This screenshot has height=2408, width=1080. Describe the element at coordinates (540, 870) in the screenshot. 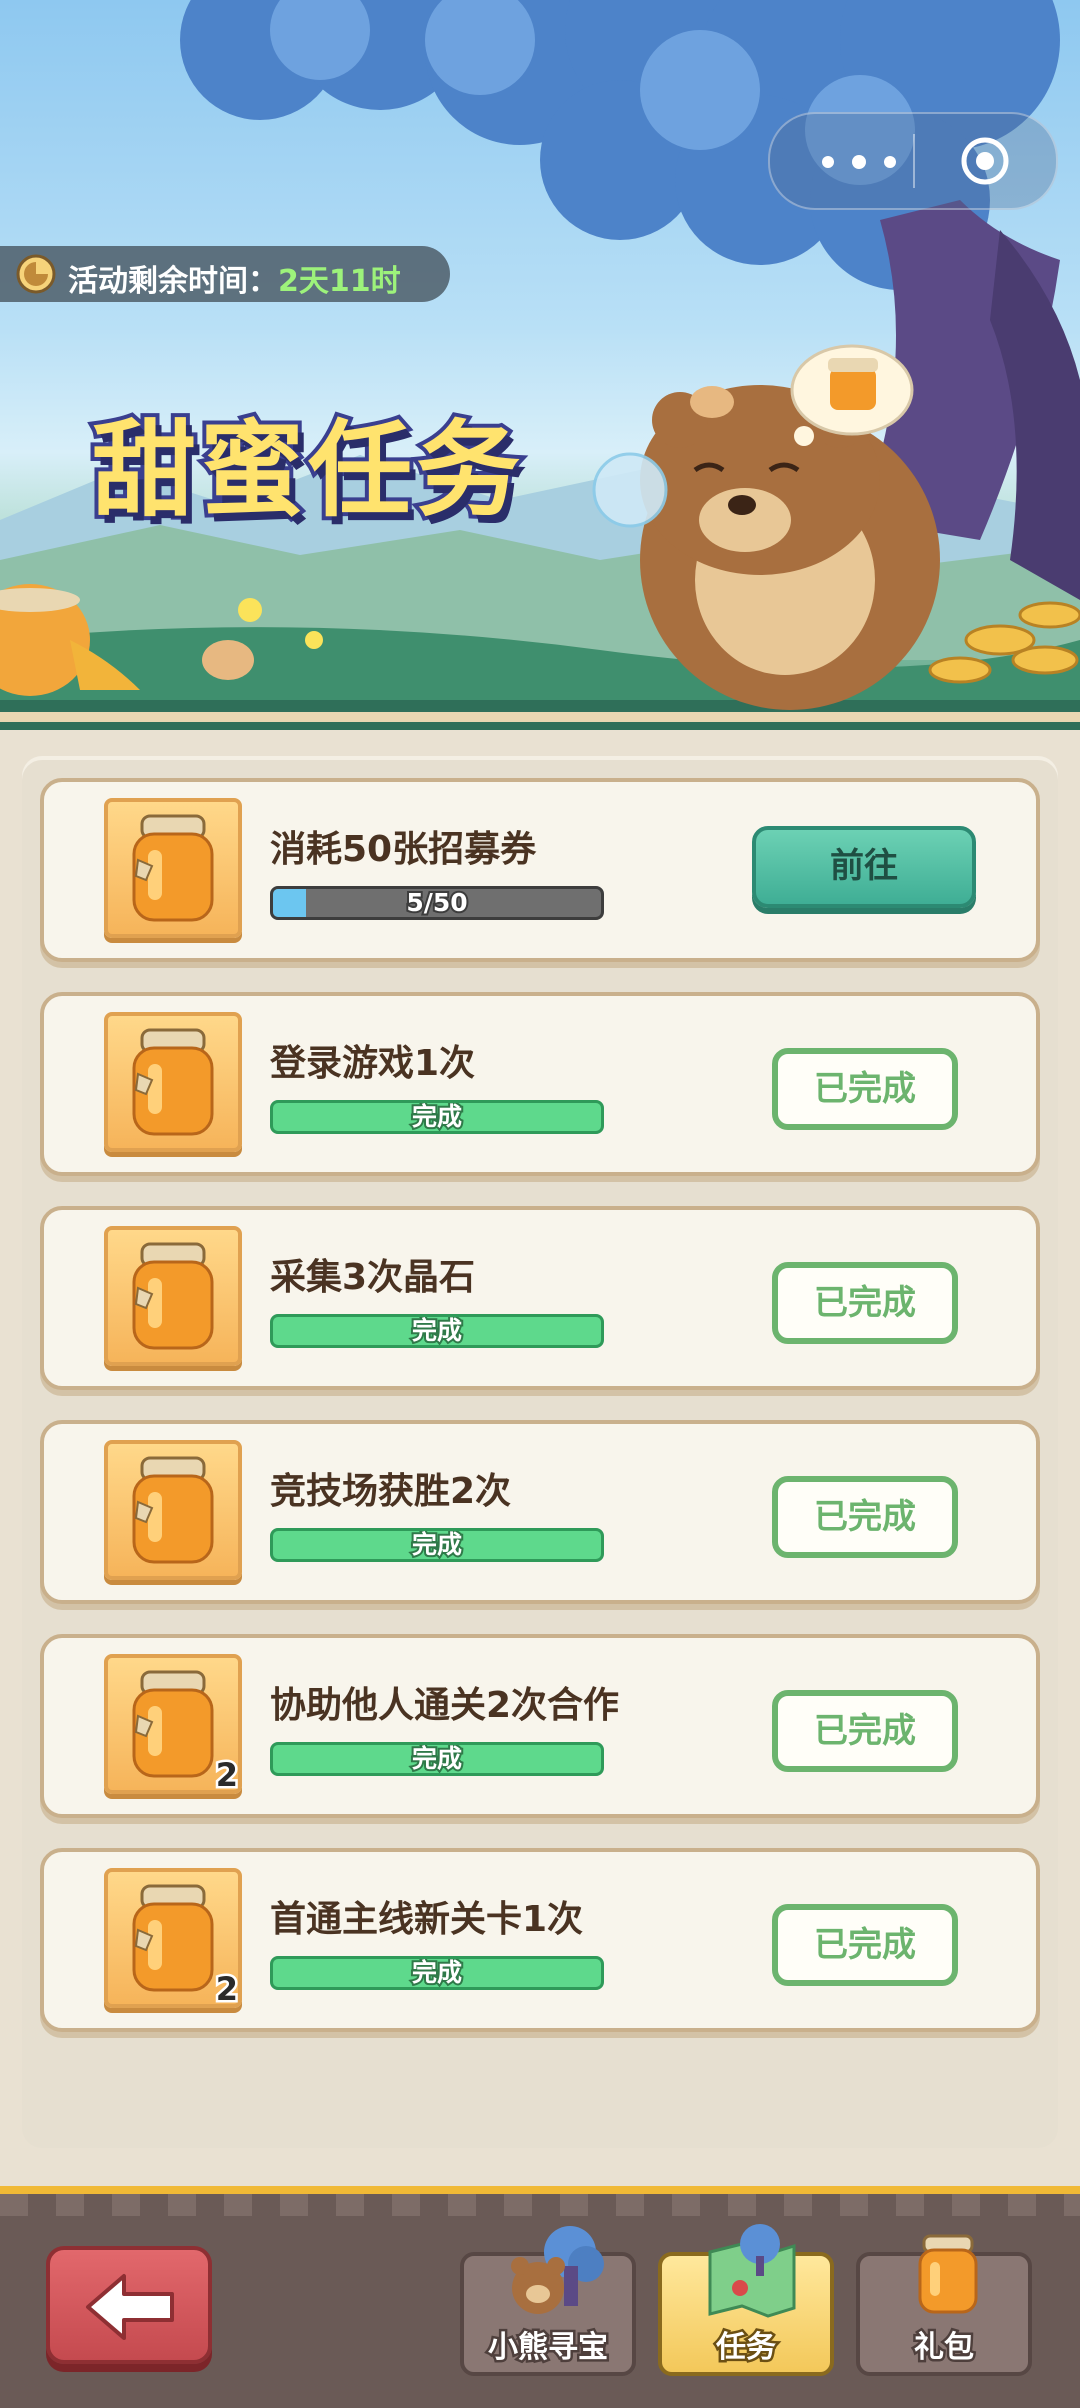

I see `task-card: 消耗50张招募券 5/50 前往` at that location.